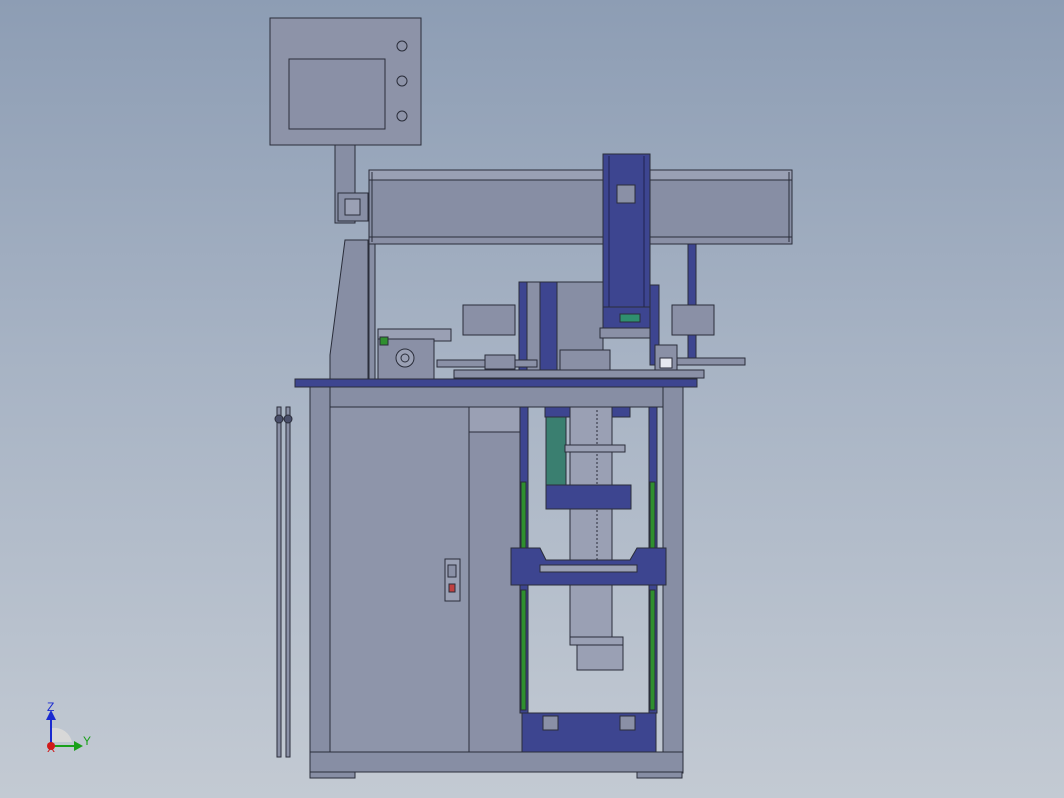 Image resolution: width=1064 pixels, height=798 pixels. Describe the element at coordinates (50, 707) in the screenshot. I see `z-axis-label: Z` at that location.